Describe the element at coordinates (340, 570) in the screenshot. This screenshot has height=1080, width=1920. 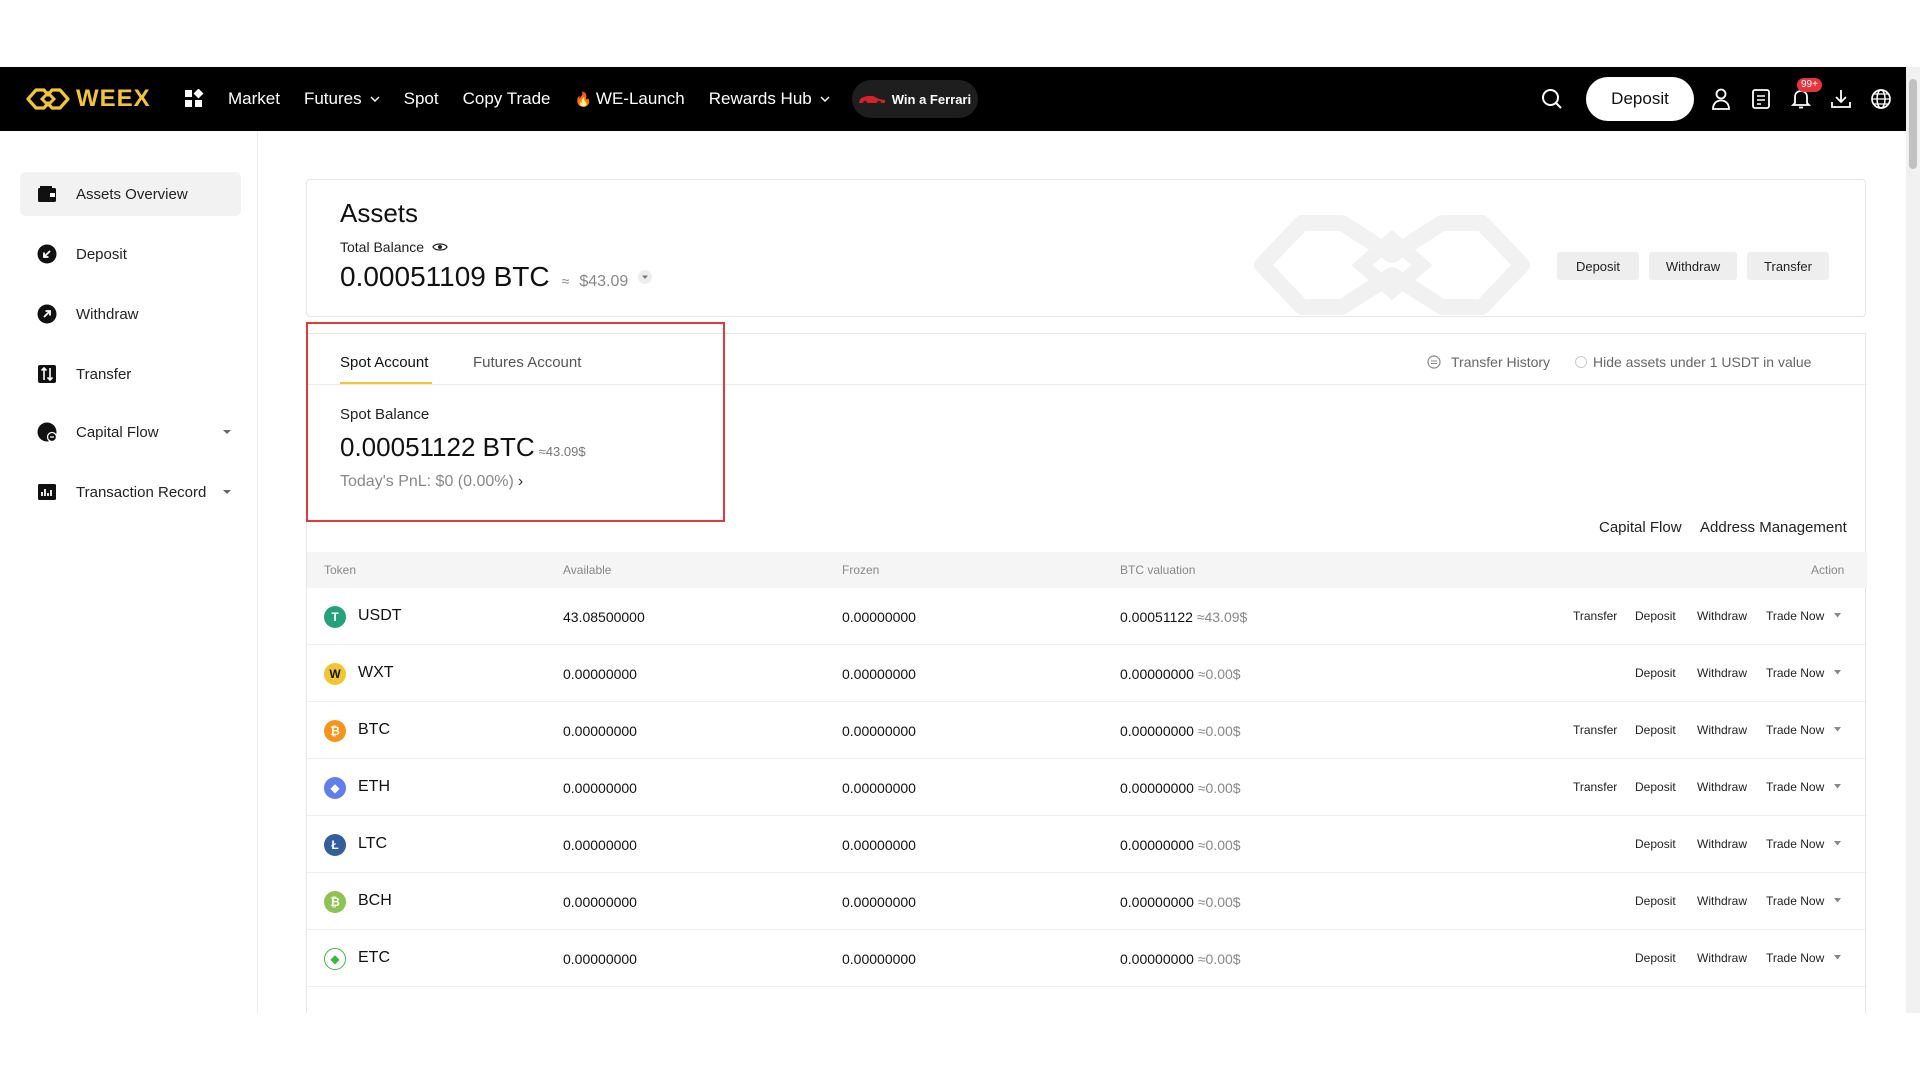
I see `col-token: Token` at that location.